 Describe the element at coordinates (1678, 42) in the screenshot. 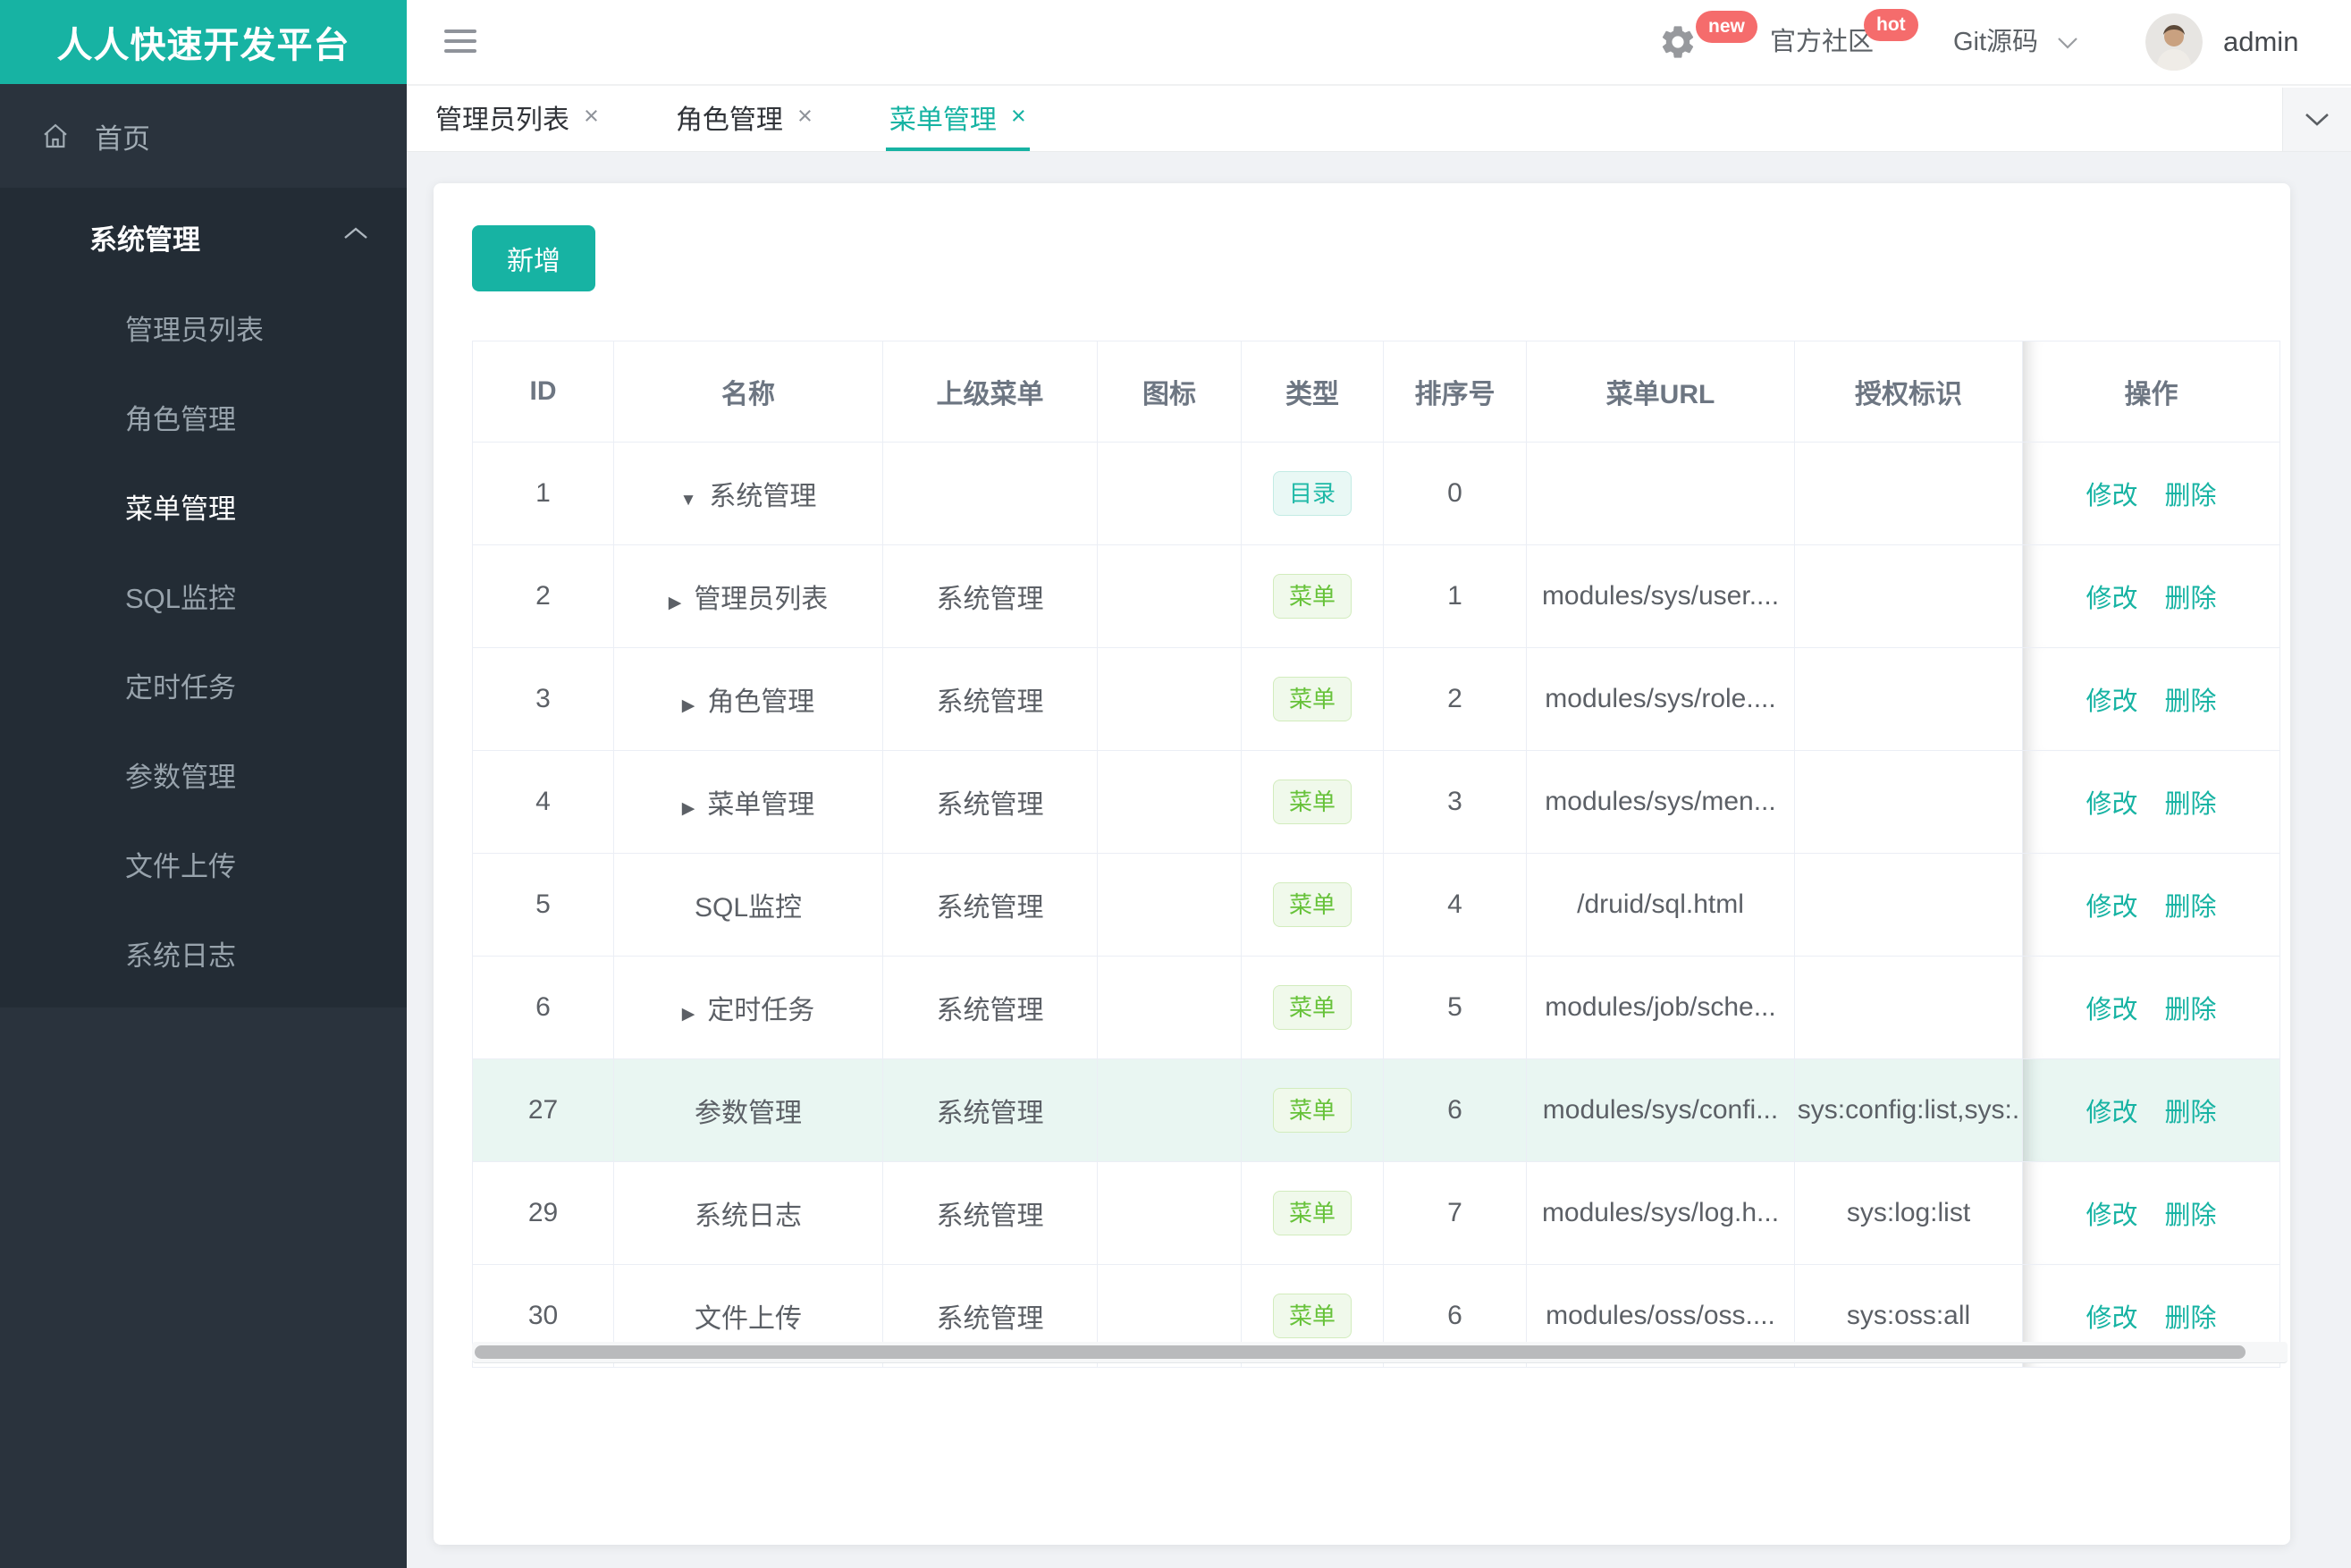

I see `gear-icon` at that location.